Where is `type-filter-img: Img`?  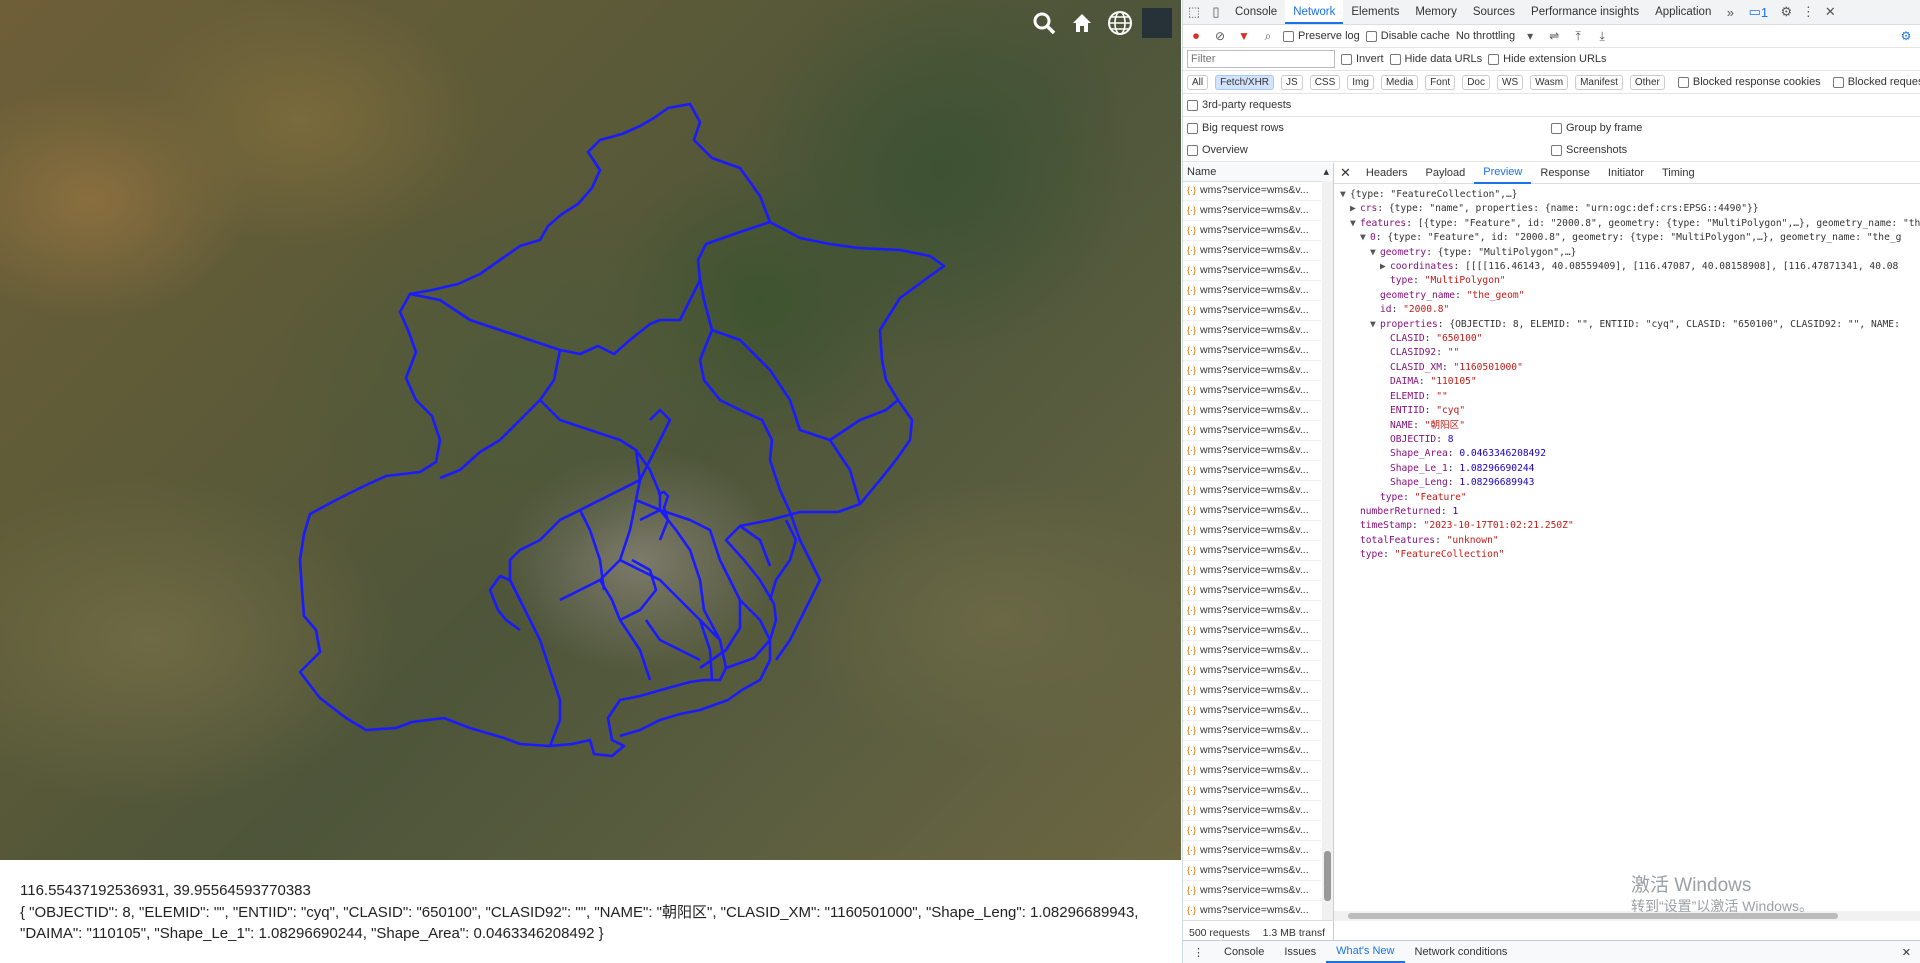 type-filter-img: Img is located at coordinates (1360, 82).